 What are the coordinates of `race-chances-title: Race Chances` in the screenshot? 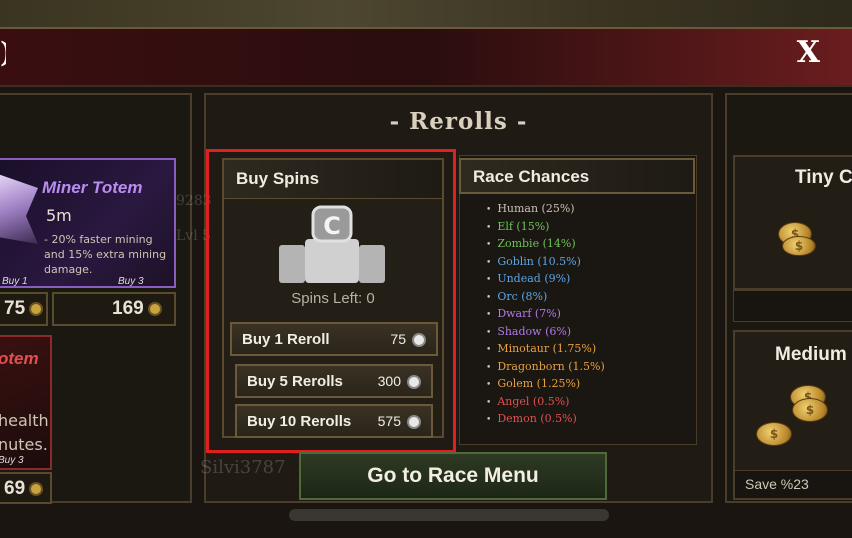 It's located at (531, 176).